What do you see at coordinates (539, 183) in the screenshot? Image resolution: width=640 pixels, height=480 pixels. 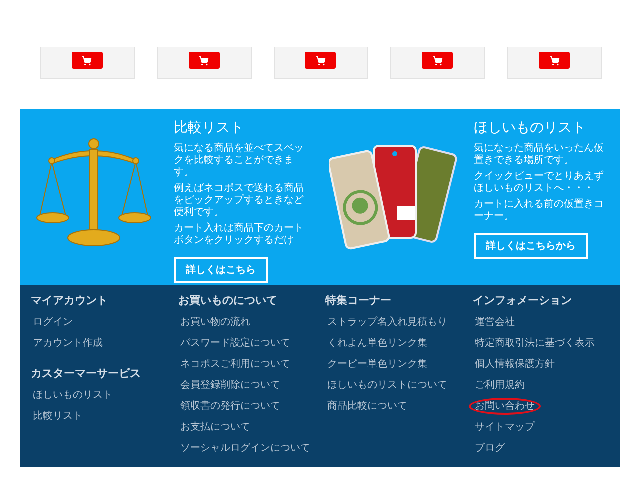 I see `promo-text: クイックビューでとりあえずほしいものリストへ・・・` at bounding box center [539, 183].